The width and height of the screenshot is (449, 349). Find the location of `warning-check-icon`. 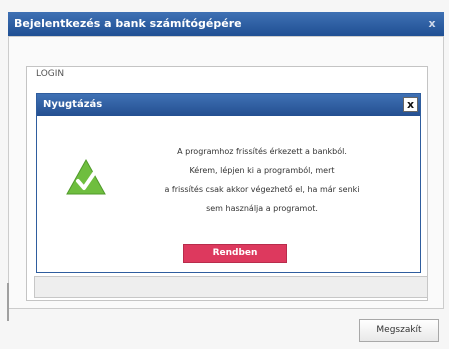

warning-check-icon is located at coordinates (86, 176).